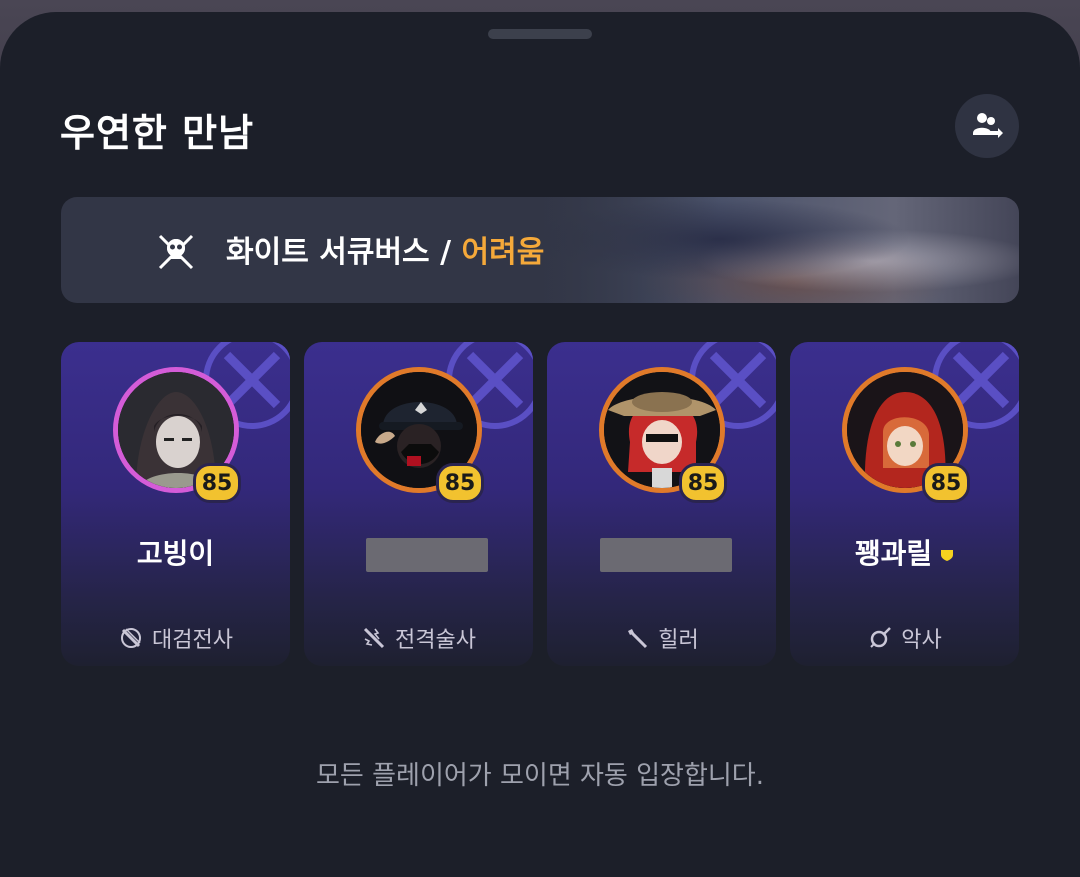 Image resolution: width=1080 pixels, height=877 pixels. I want to click on player-class: 힐러, so click(661, 638).